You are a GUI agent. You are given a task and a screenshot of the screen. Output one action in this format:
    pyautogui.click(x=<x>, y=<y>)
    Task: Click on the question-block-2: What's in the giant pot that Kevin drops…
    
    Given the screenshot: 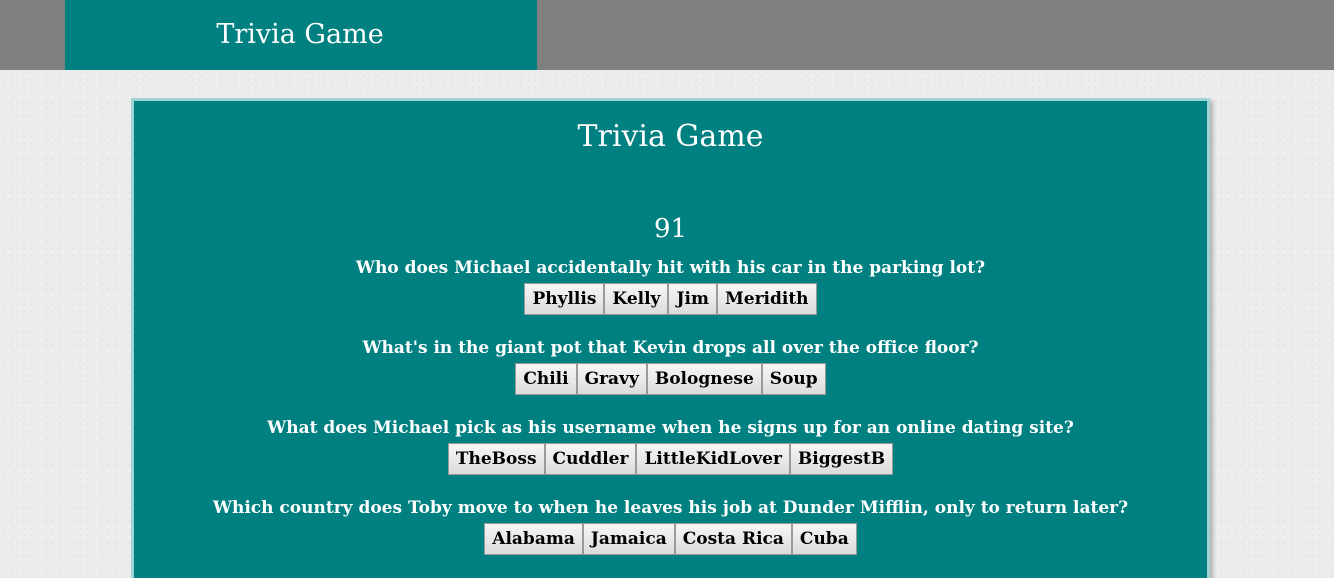 What is the action you would take?
    pyautogui.click(x=670, y=366)
    